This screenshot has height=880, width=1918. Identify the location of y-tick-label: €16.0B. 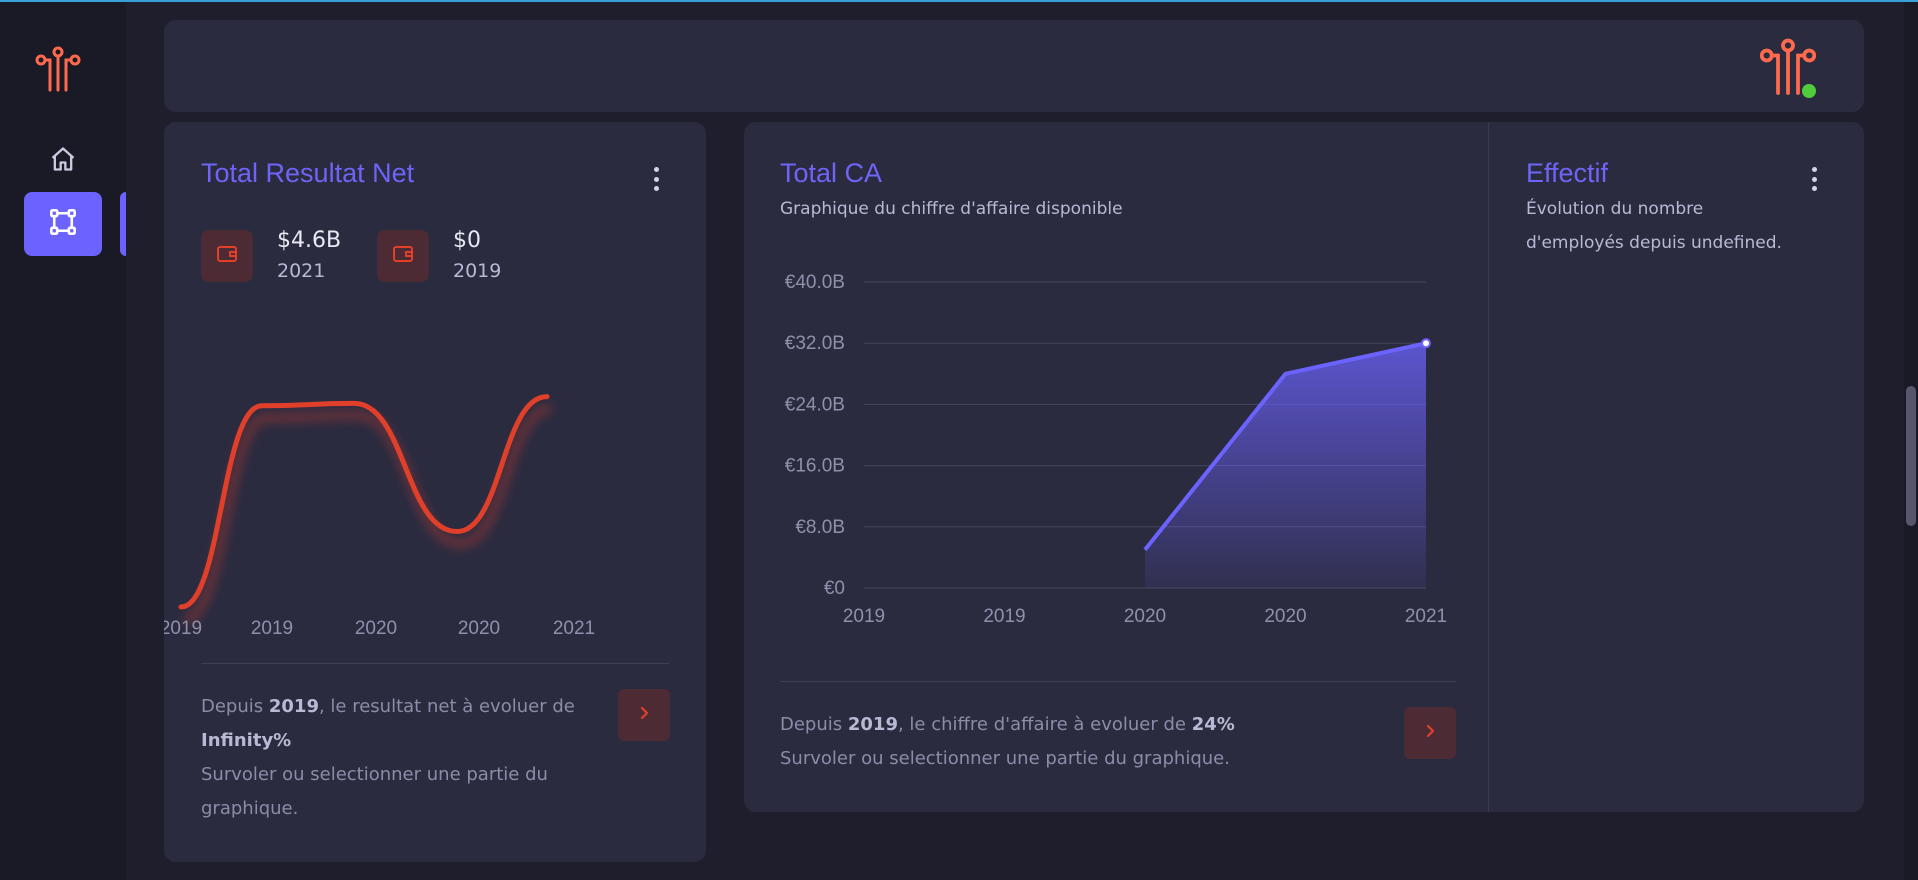
(815, 466).